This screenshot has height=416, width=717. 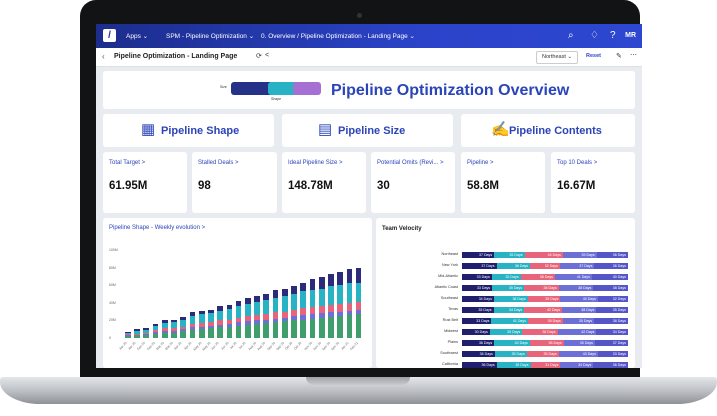 What do you see at coordinates (630, 35) in the screenshot?
I see `user-avatar: MR` at bounding box center [630, 35].